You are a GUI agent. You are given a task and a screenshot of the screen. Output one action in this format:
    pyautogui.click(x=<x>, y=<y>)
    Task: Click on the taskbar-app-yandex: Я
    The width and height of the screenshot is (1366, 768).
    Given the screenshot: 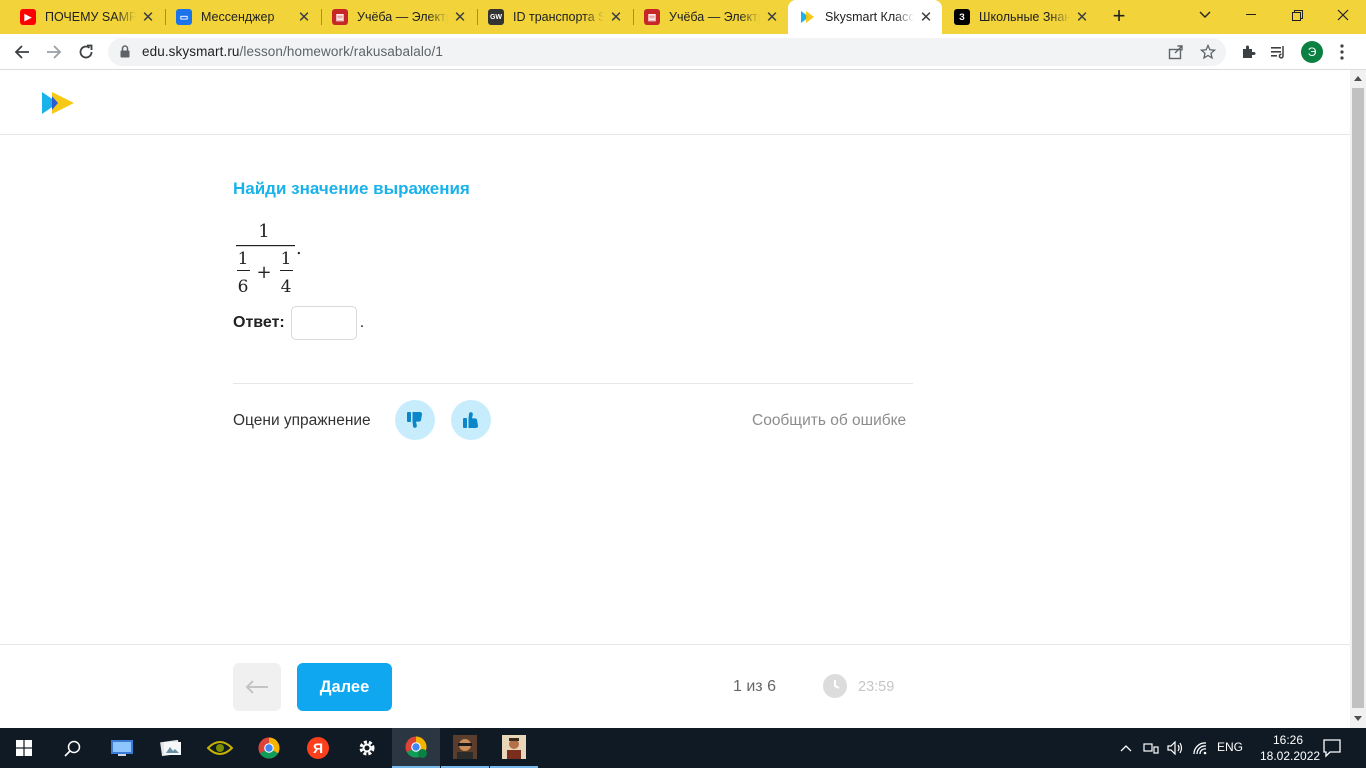 What is the action you would take?
    pyautogui.click(x=318, y=748)
    